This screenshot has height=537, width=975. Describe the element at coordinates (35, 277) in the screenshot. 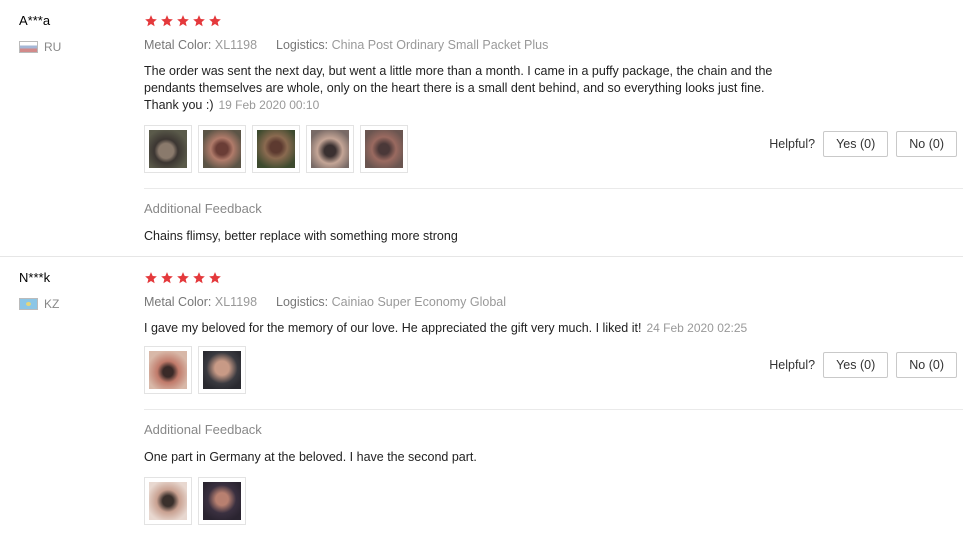

I see `reviewer-name: N***k` at that location.